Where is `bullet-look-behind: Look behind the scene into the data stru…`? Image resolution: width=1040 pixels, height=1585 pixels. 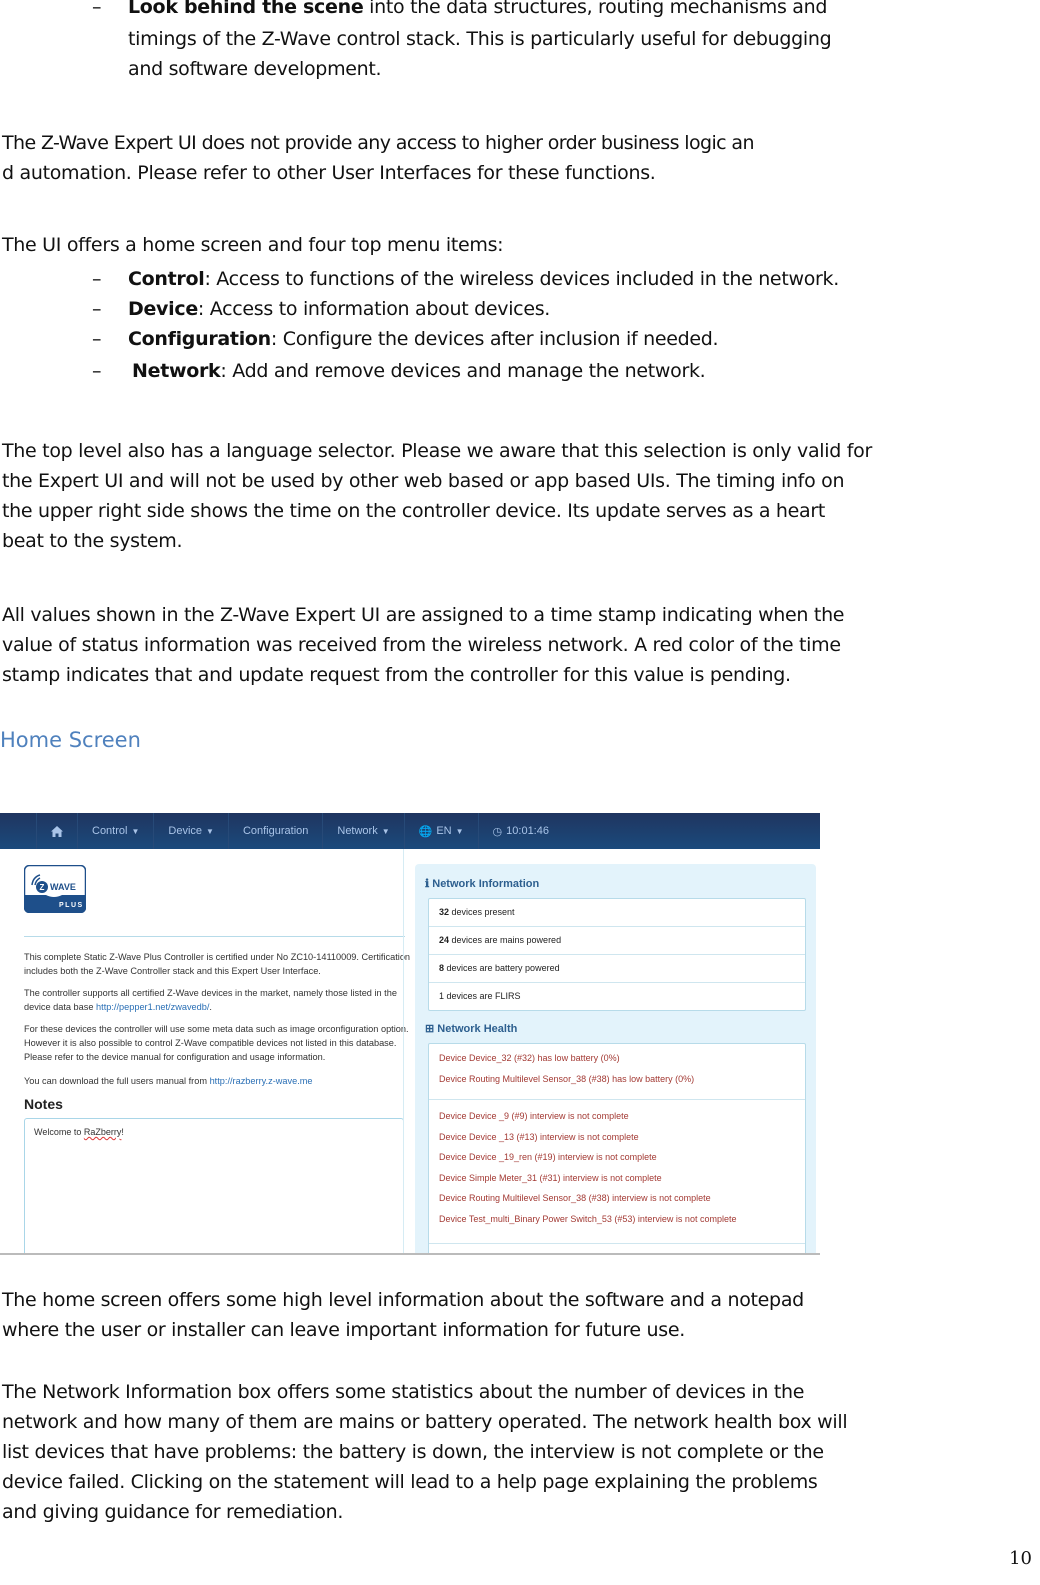 bullet-look-behind: Look behind the scene into the data stru… is located at coordinates (477, 11).